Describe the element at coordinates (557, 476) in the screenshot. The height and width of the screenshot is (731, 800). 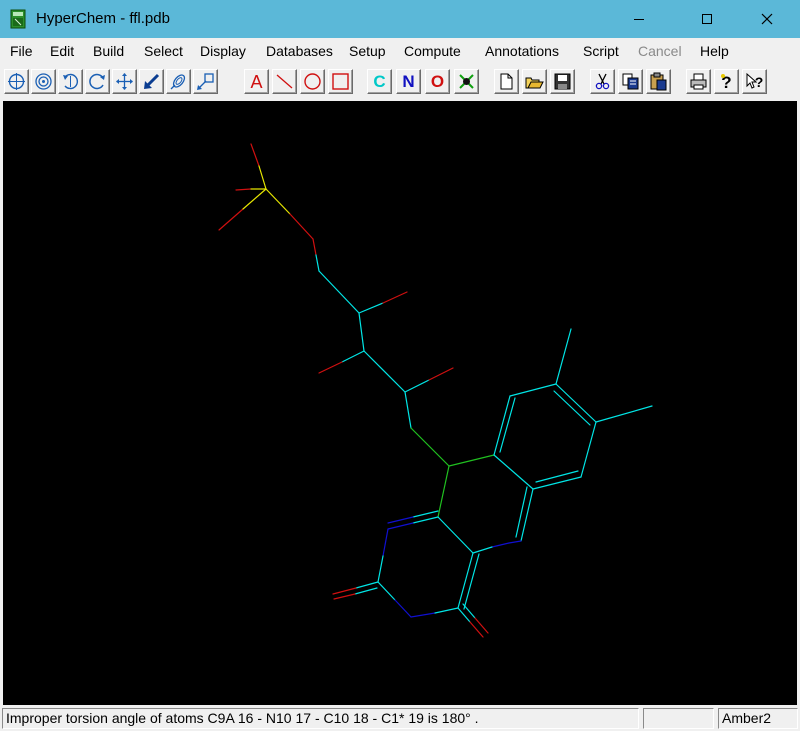
I see `bond-c6-c5a-dbl` at that location.